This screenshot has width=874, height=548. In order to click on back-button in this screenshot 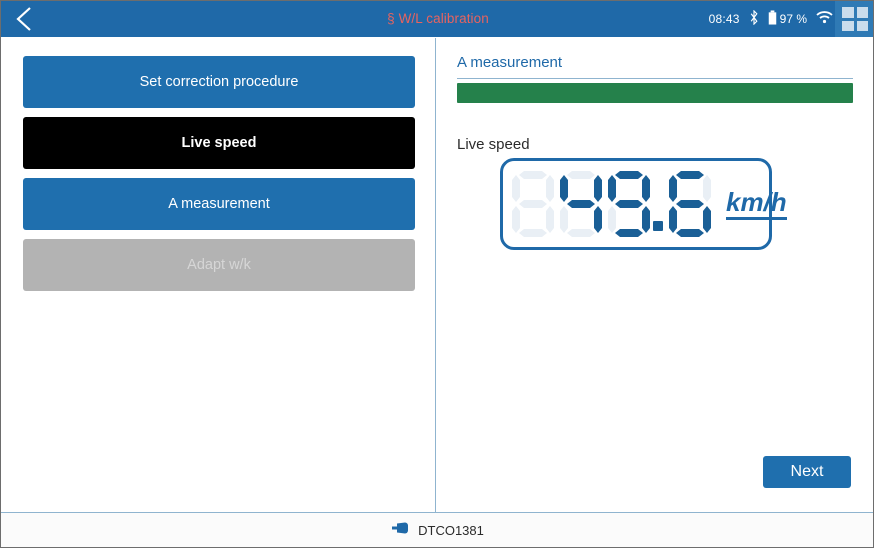, I will do `click(24, 19)`.